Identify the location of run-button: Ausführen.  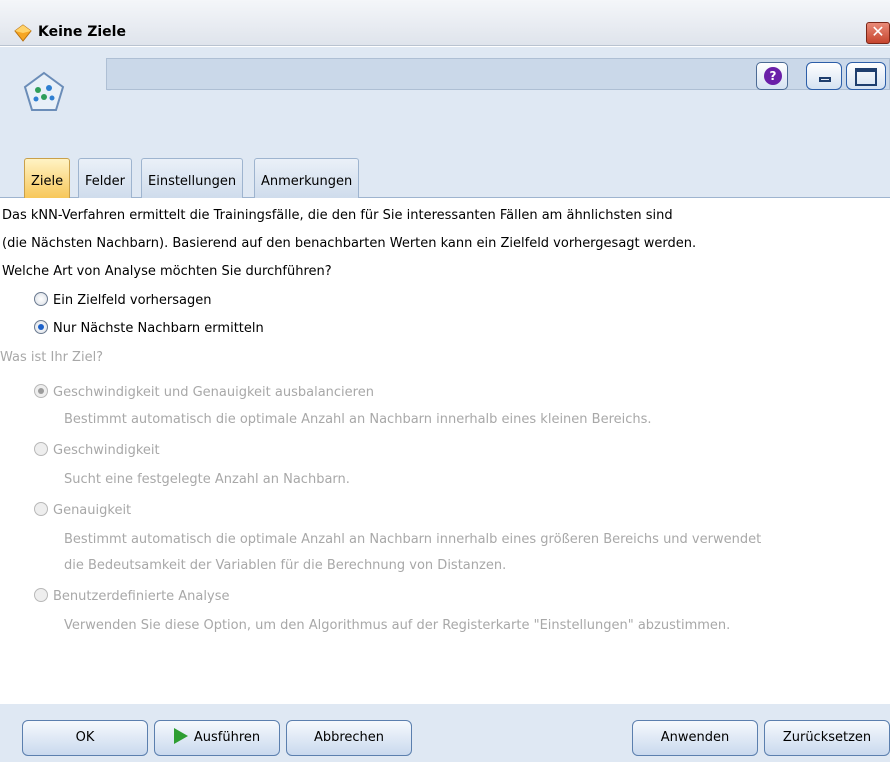
(217, 738).